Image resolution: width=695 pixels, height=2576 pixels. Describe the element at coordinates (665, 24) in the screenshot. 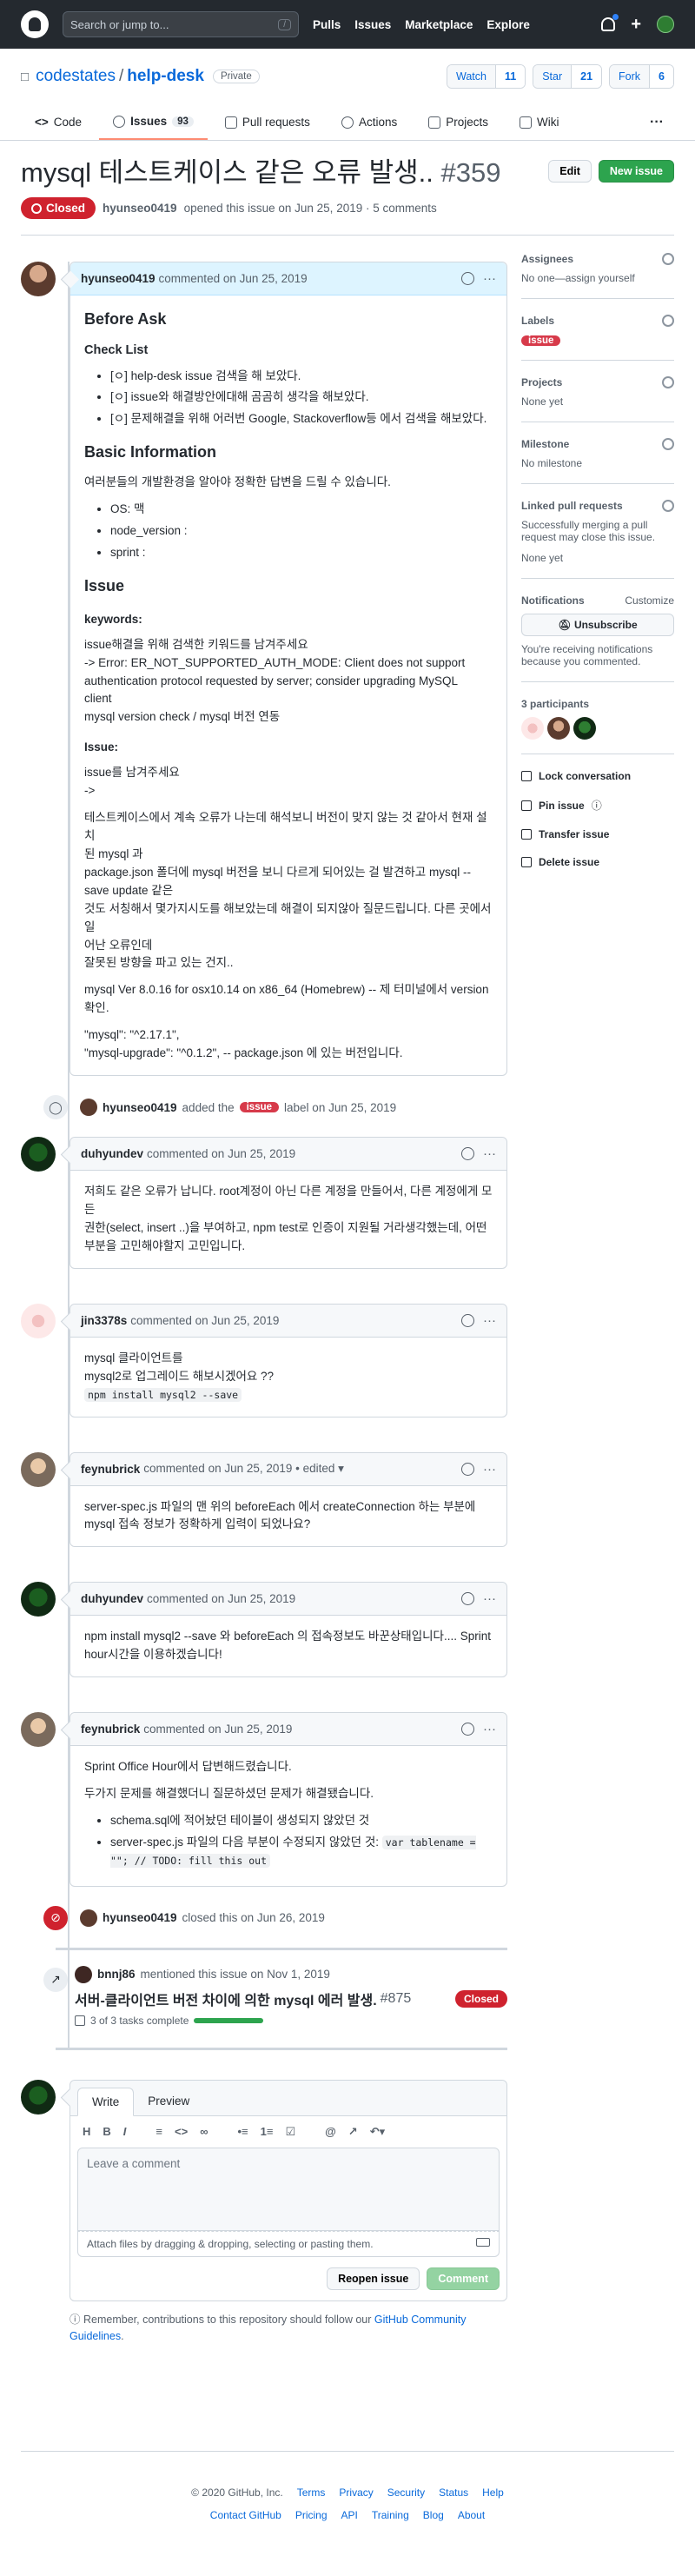

I see `user-avatar-menu` at that location.